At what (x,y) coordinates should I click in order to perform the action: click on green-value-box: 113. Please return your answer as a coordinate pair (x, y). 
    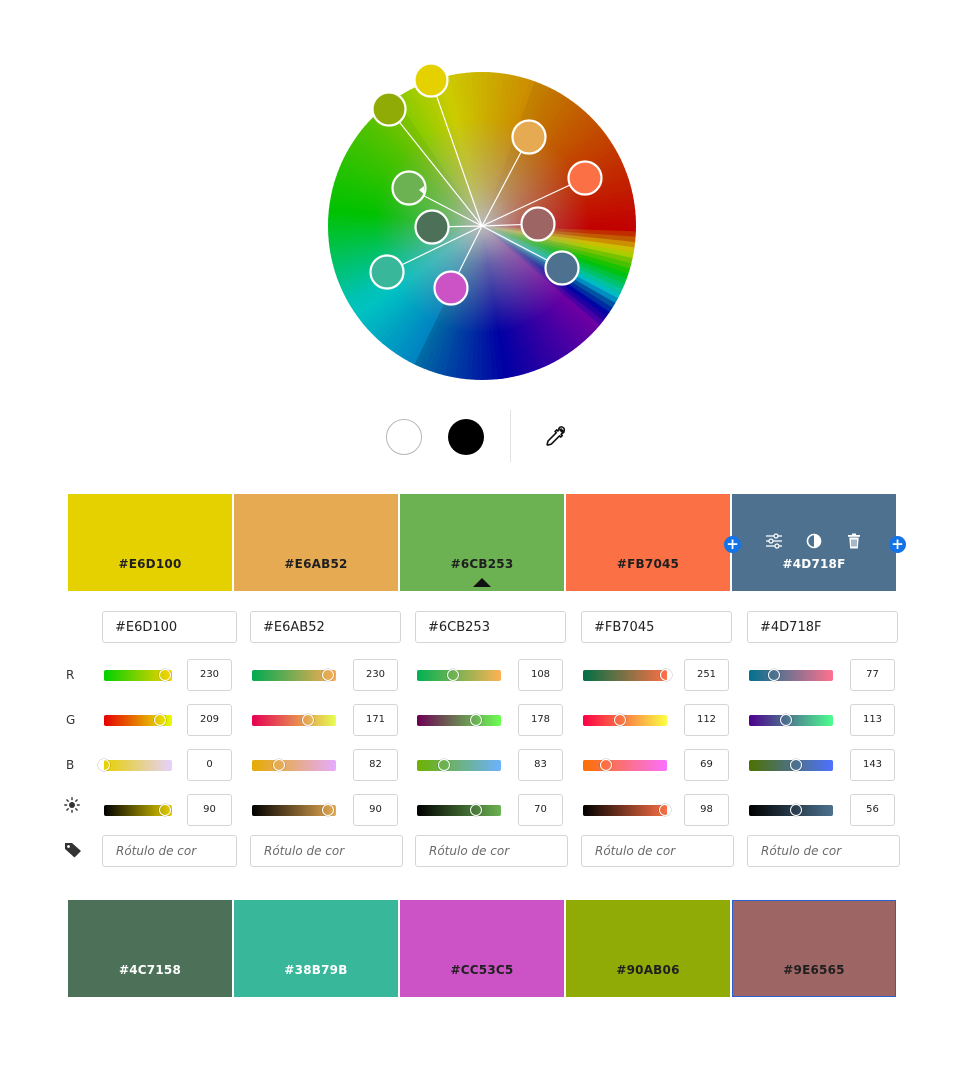
    Looking at the image, I should click on (872, 720).